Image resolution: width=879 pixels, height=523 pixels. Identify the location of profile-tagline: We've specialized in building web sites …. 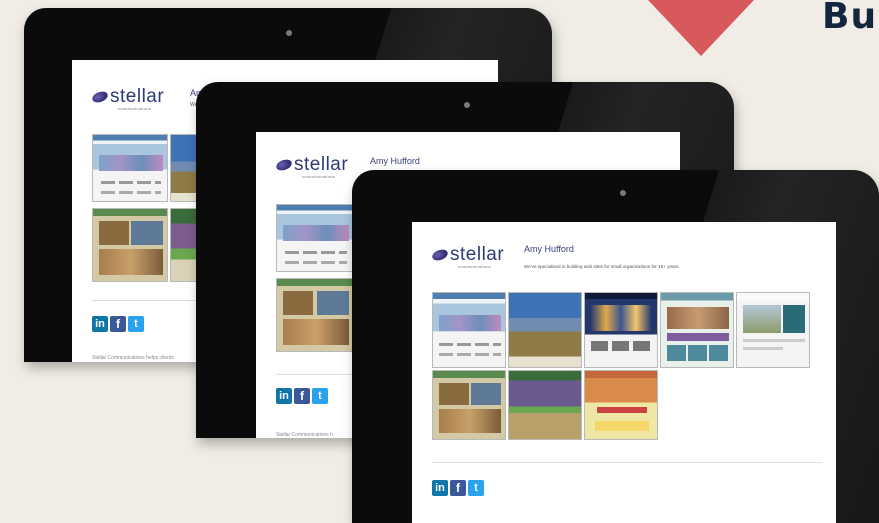
(602, 266).